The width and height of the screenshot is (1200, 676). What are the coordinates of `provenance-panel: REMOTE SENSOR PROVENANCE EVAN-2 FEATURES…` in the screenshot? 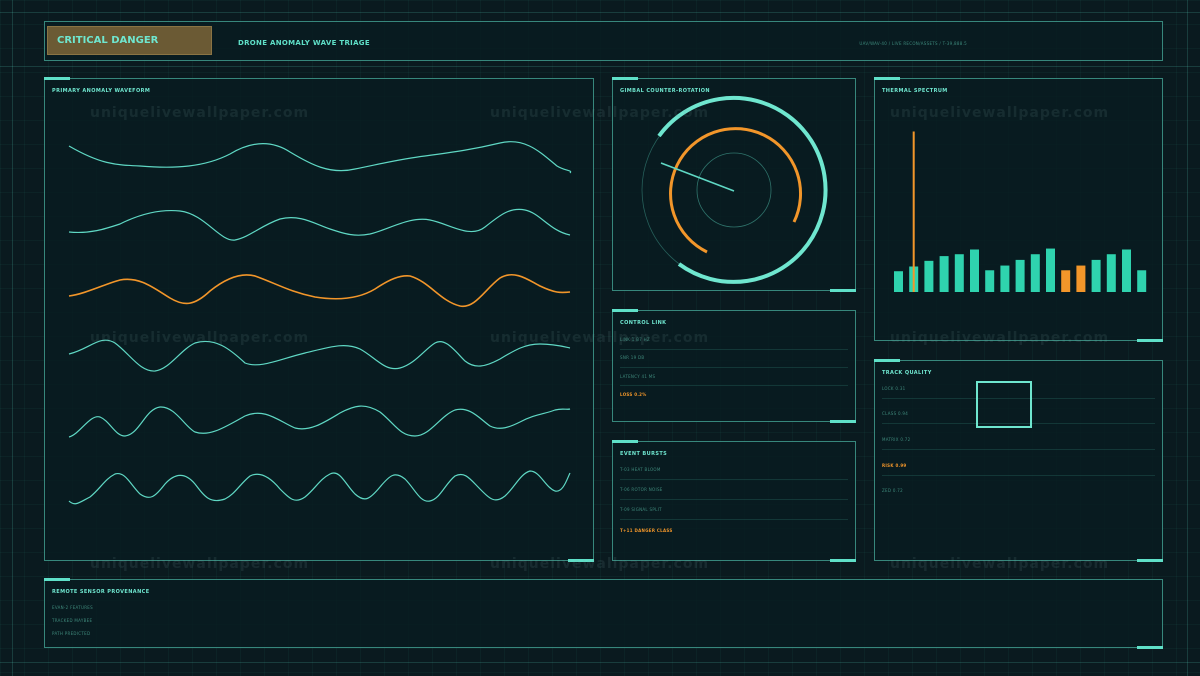 It's located at (603, 613).